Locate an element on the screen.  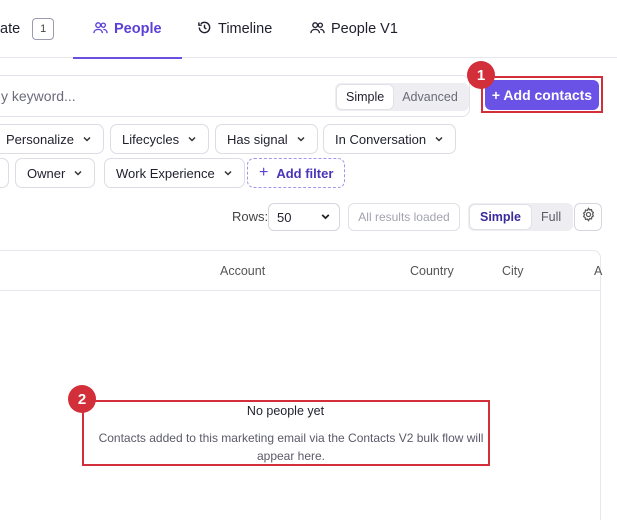
filter-work-experience-label: Work Experience is located at coordinates (165, 173).